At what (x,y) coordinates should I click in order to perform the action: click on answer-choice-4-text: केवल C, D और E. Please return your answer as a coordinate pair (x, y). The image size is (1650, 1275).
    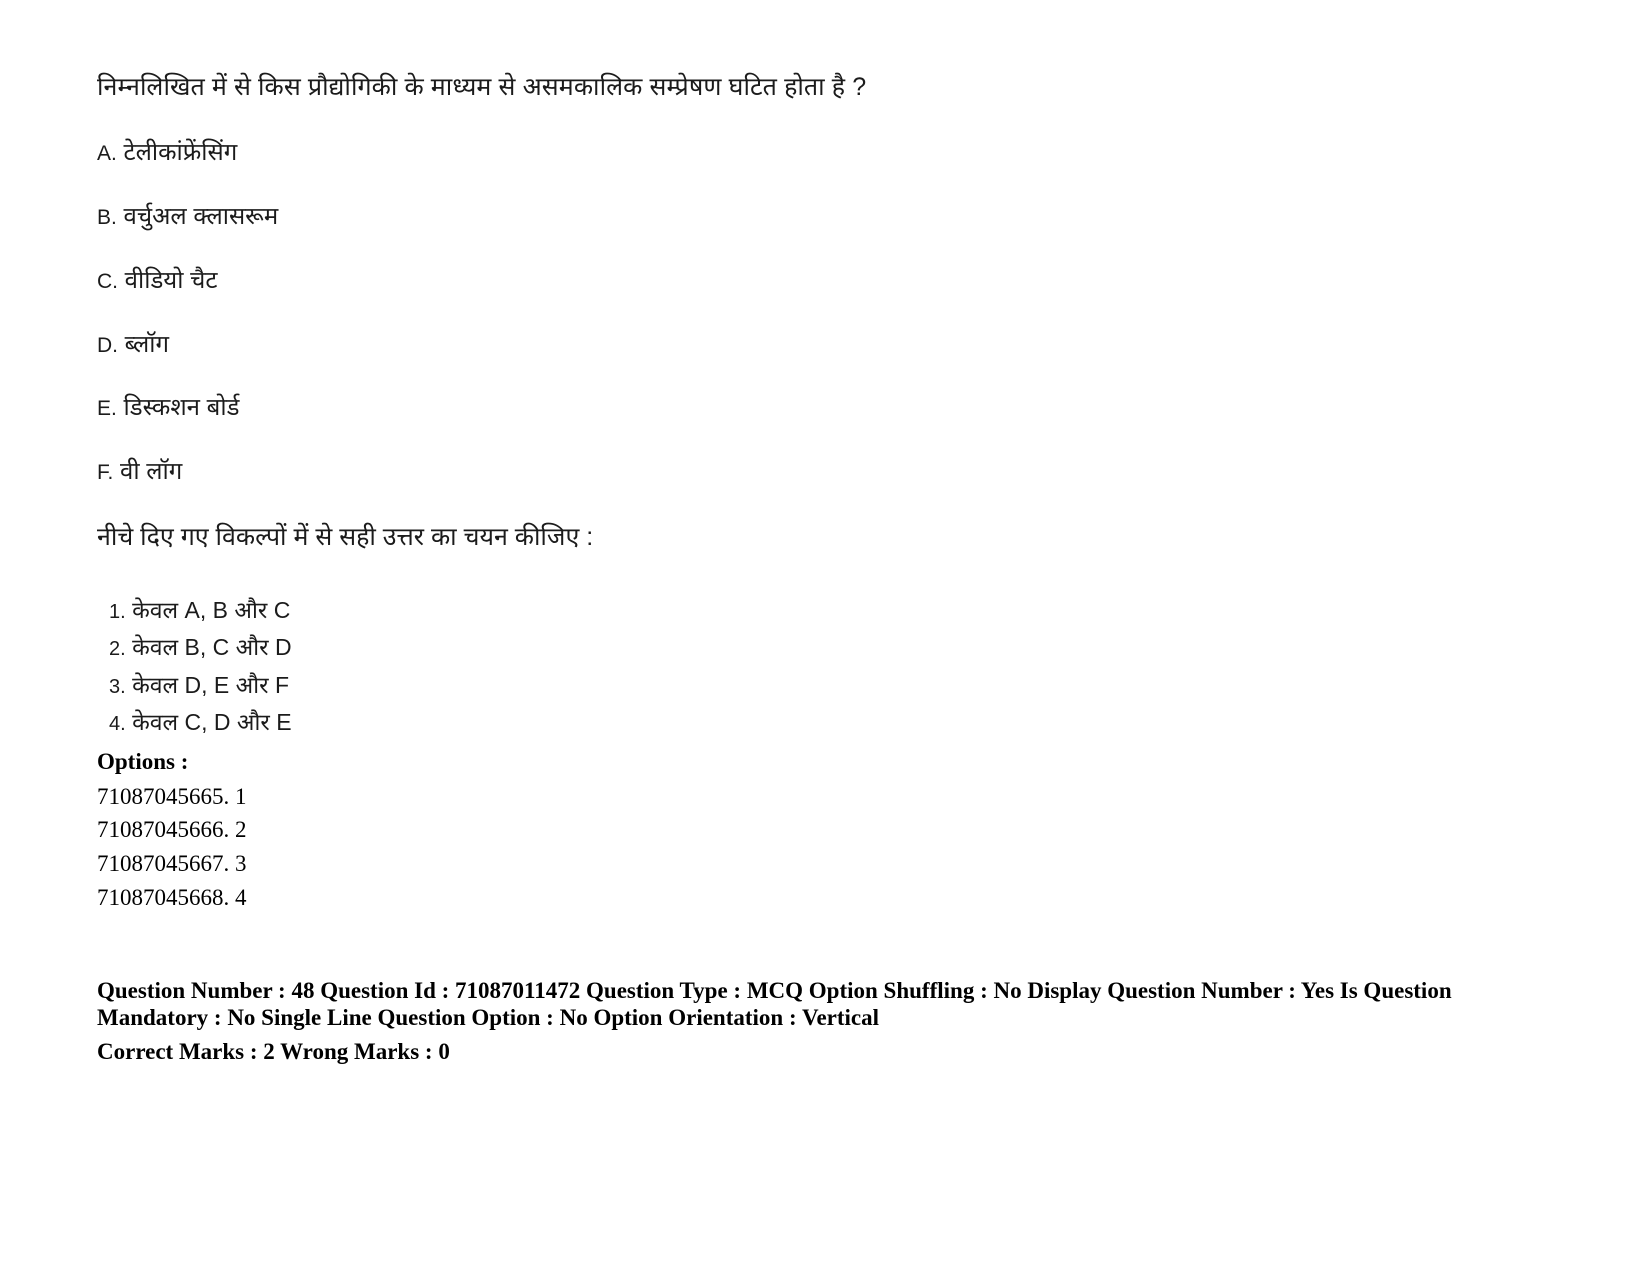
    Looking at the image, I should click on (212, 721).